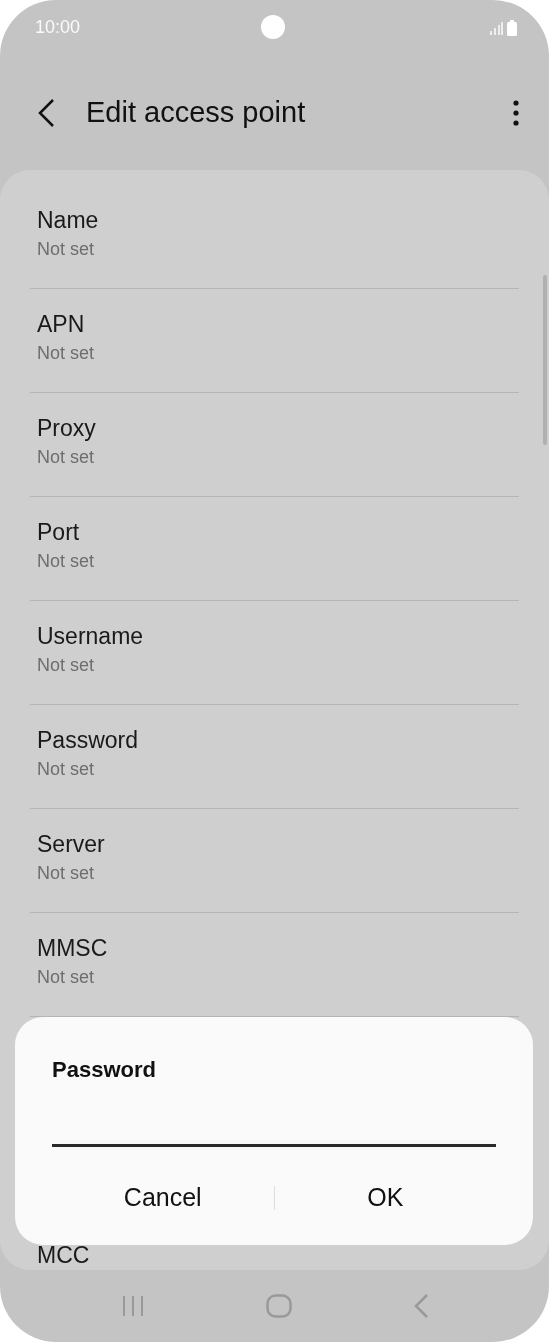 The width and height of the screenshot is (549, 1342). I want to click on page-title: Edit access point, so click(196, 112).